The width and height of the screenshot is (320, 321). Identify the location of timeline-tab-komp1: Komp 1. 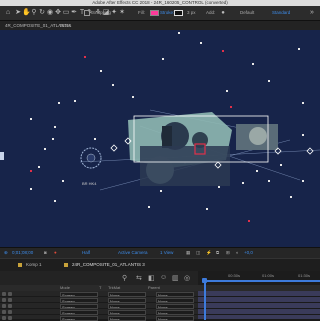
(34, 265).